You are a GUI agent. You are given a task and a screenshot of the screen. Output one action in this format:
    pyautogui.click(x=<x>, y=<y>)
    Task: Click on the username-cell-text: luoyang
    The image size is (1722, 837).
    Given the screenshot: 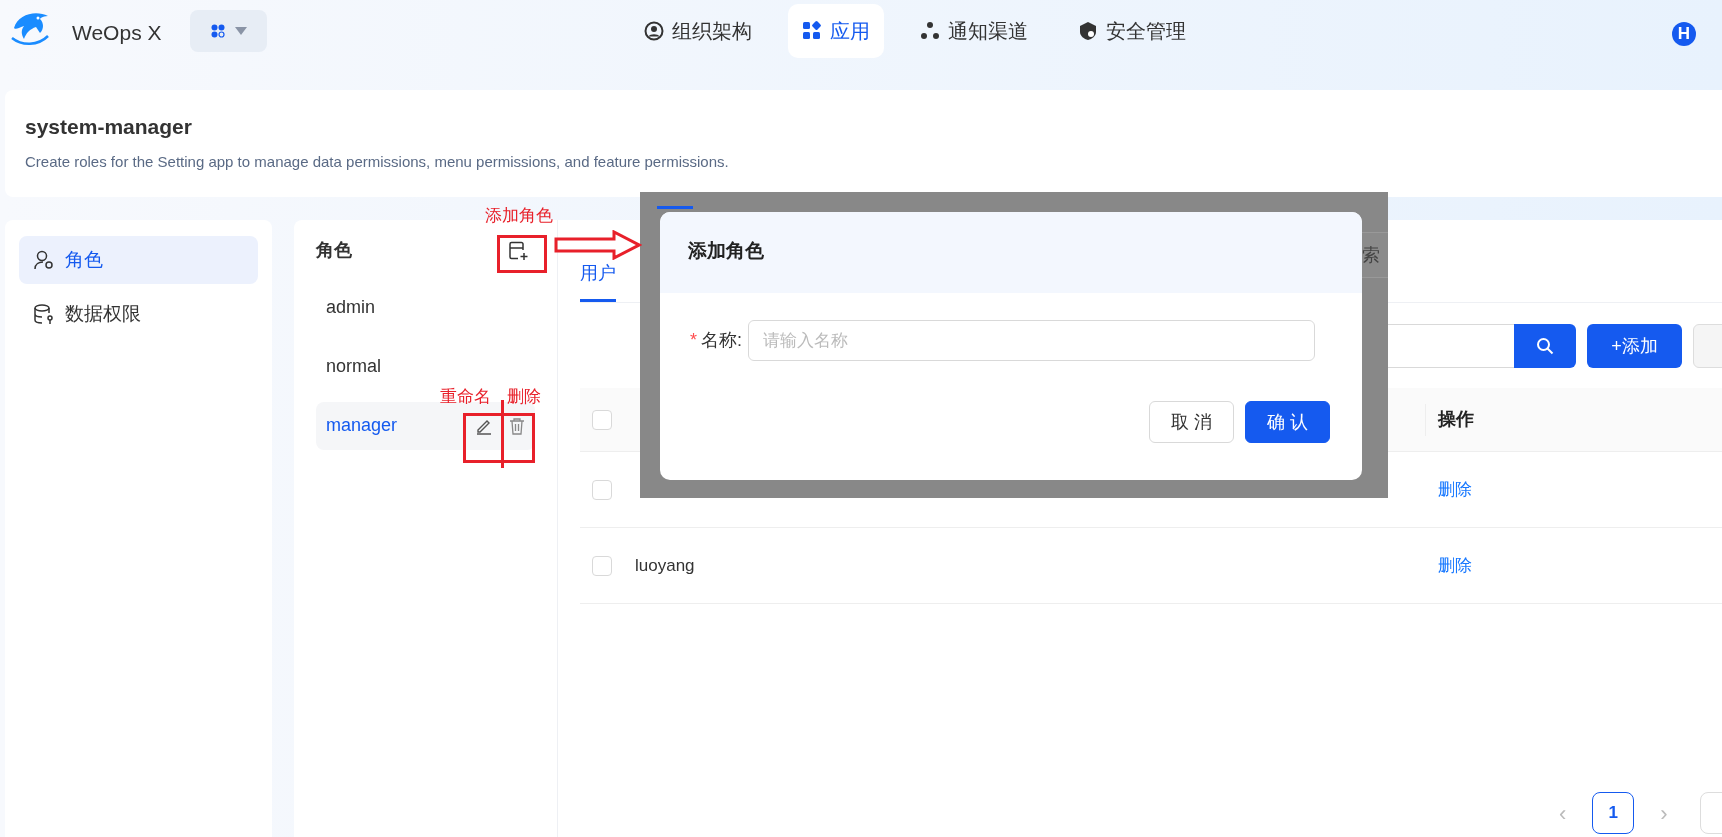 What is the action you would take?
    pyautogui.click(x=665, y=565)
    